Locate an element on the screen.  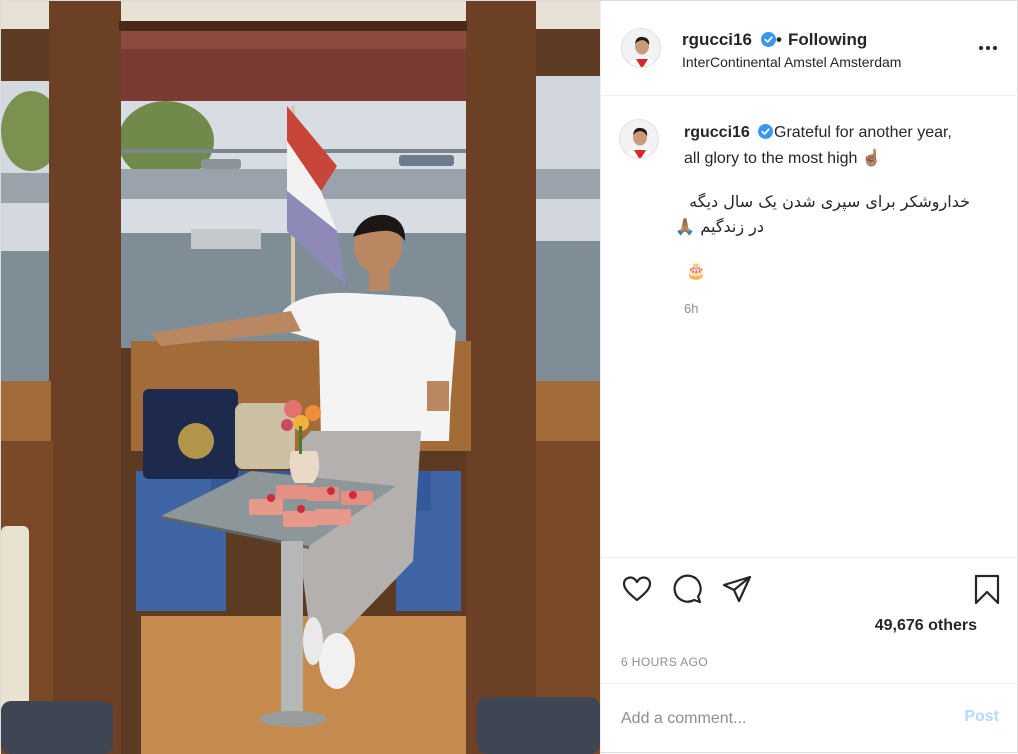
post-comment-button: Post is located at coordinates (981, 717).